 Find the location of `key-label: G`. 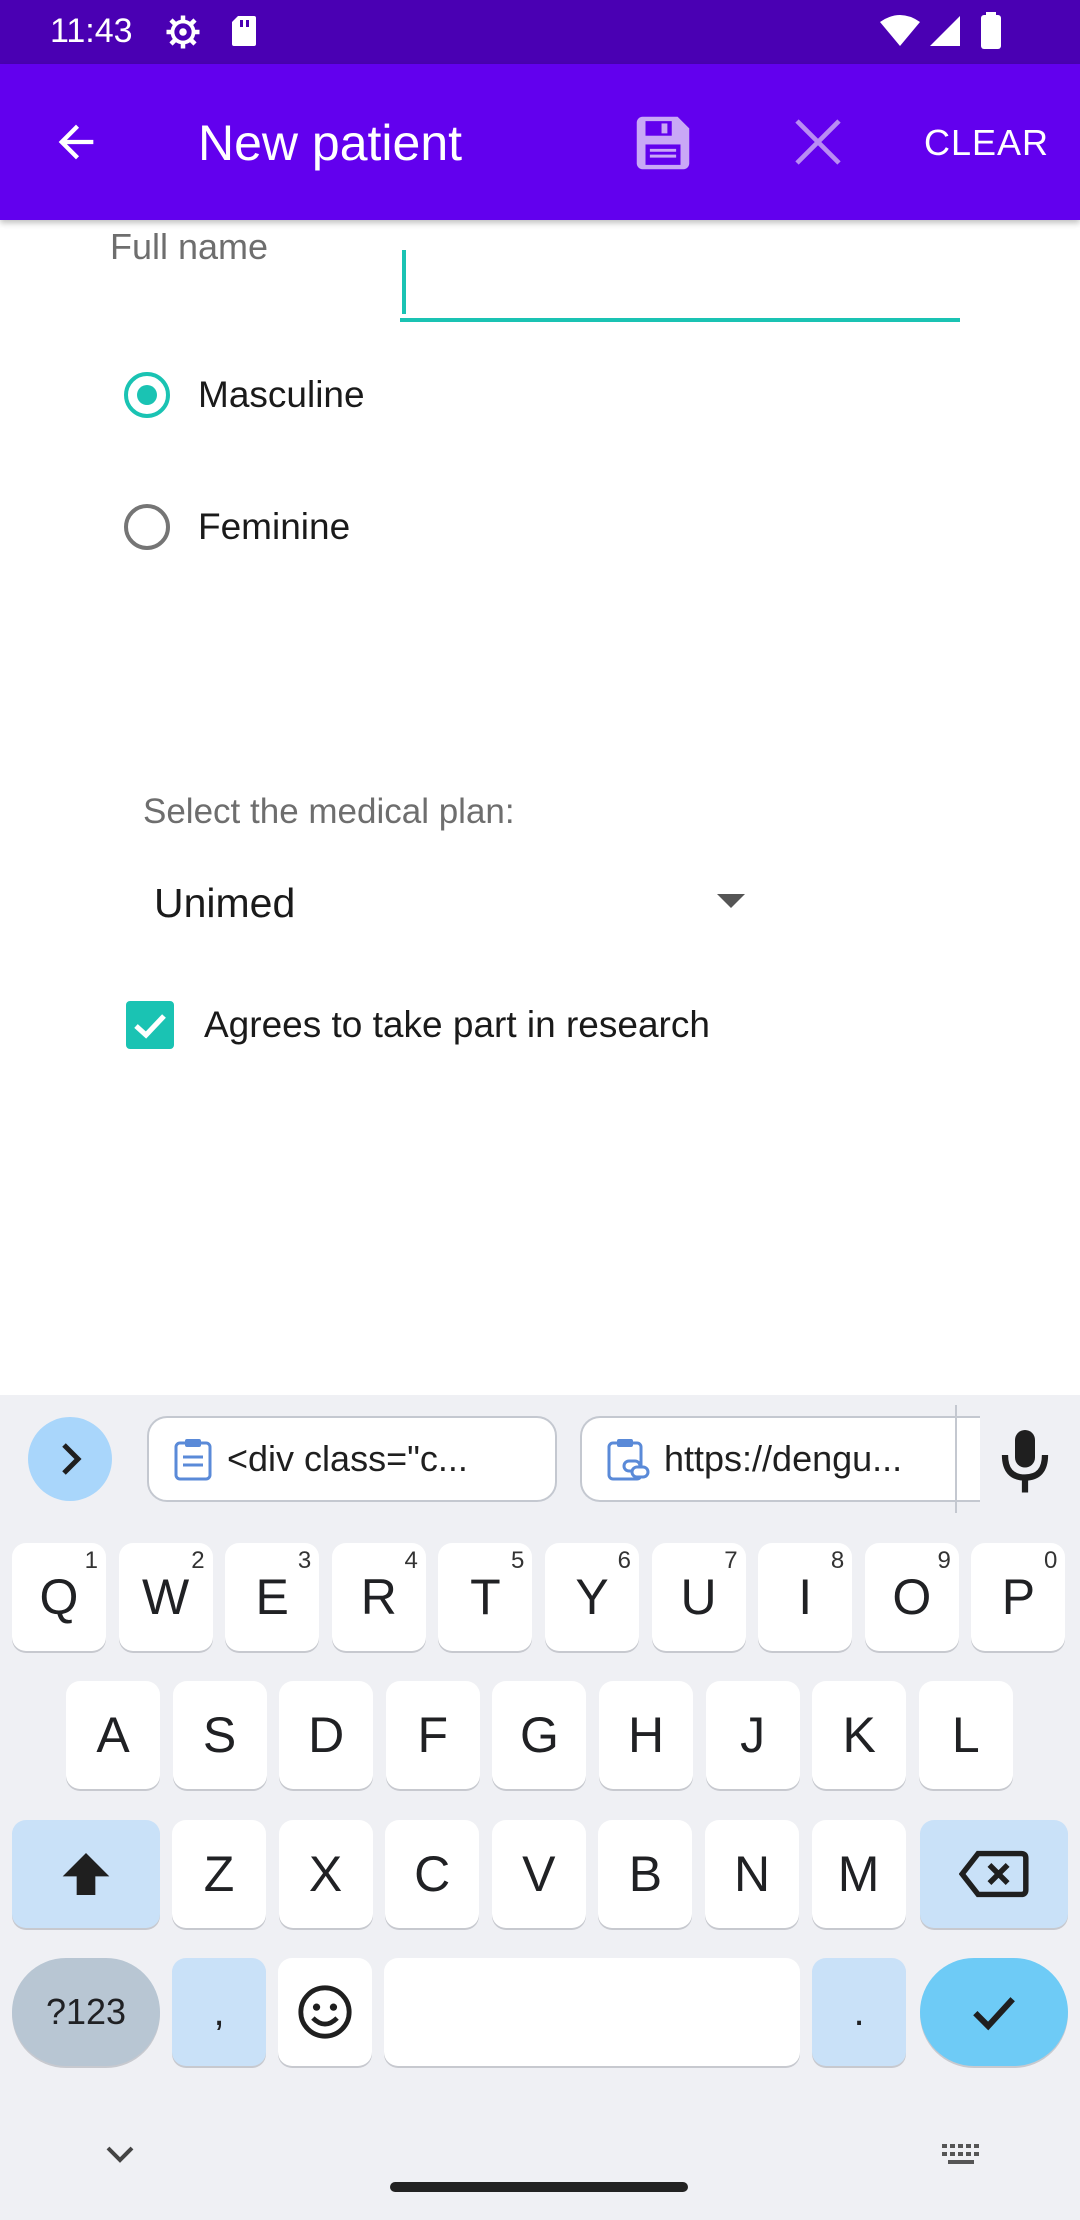

key-label: G is located at coordinates (539, 1735).